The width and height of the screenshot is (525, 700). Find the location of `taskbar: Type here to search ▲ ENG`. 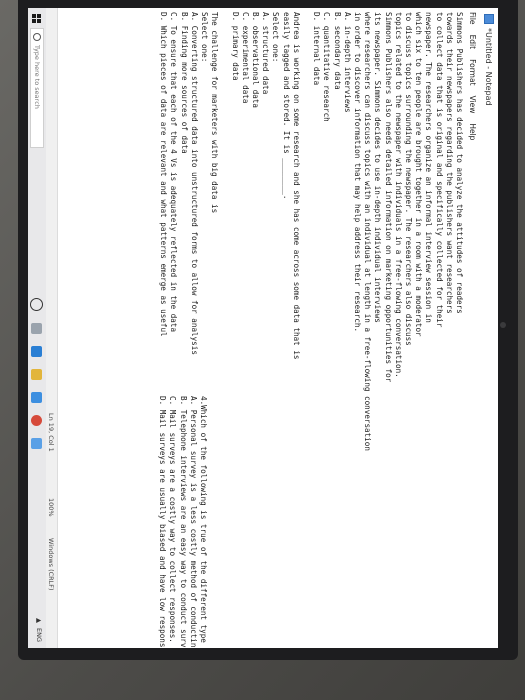

taskbar: Type here to search ▲ ENG is located at coordinates (37, 328).